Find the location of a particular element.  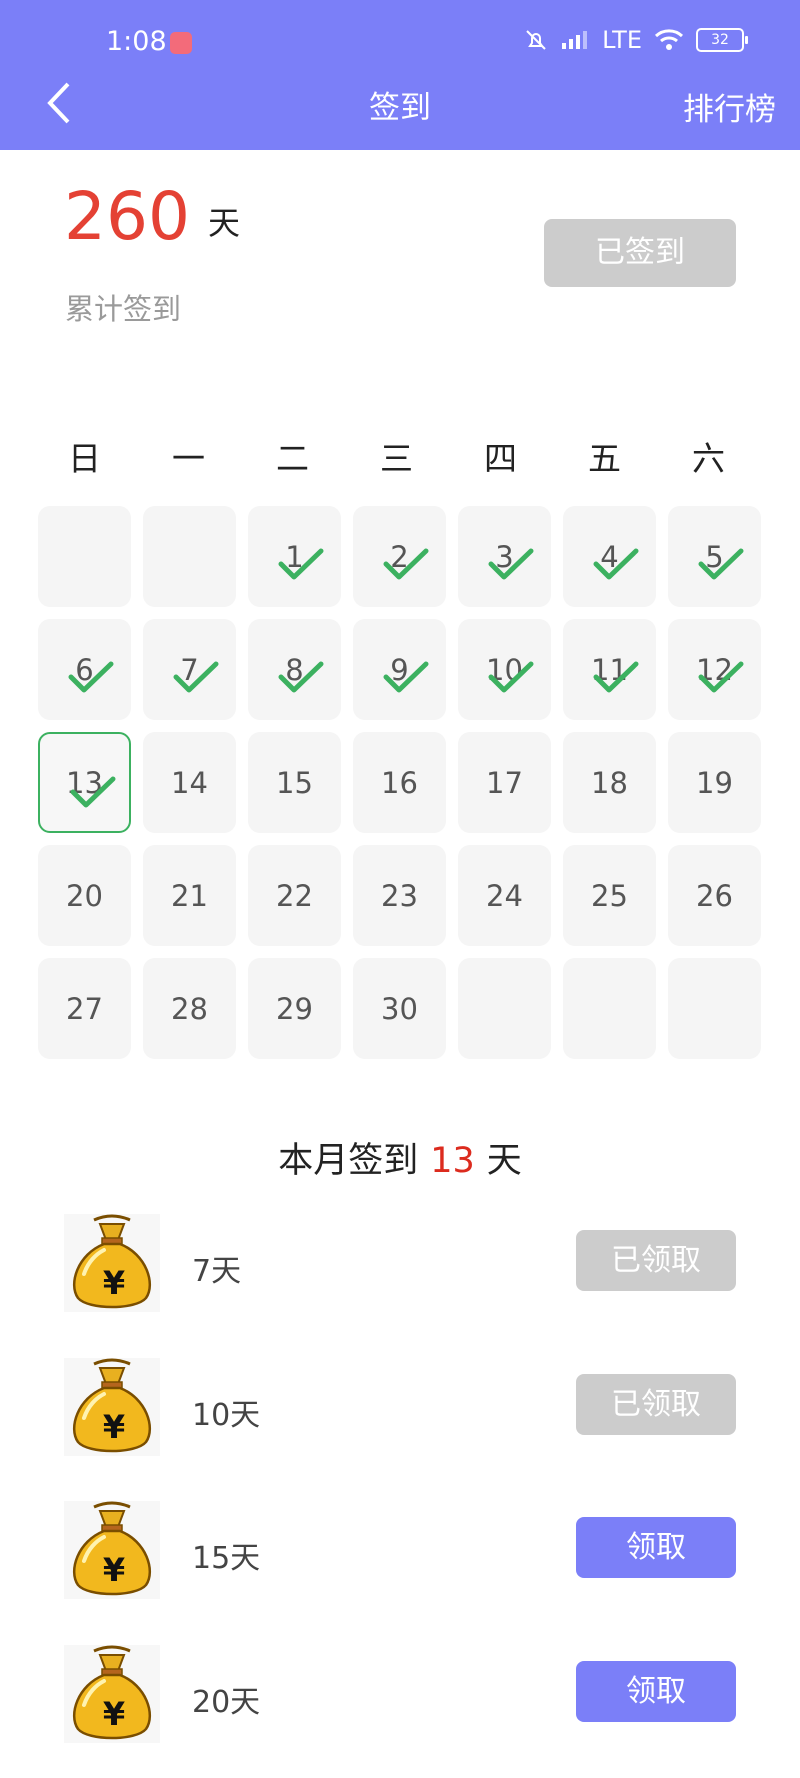

weekday-label: 五 is located at coordinates (604, 458).